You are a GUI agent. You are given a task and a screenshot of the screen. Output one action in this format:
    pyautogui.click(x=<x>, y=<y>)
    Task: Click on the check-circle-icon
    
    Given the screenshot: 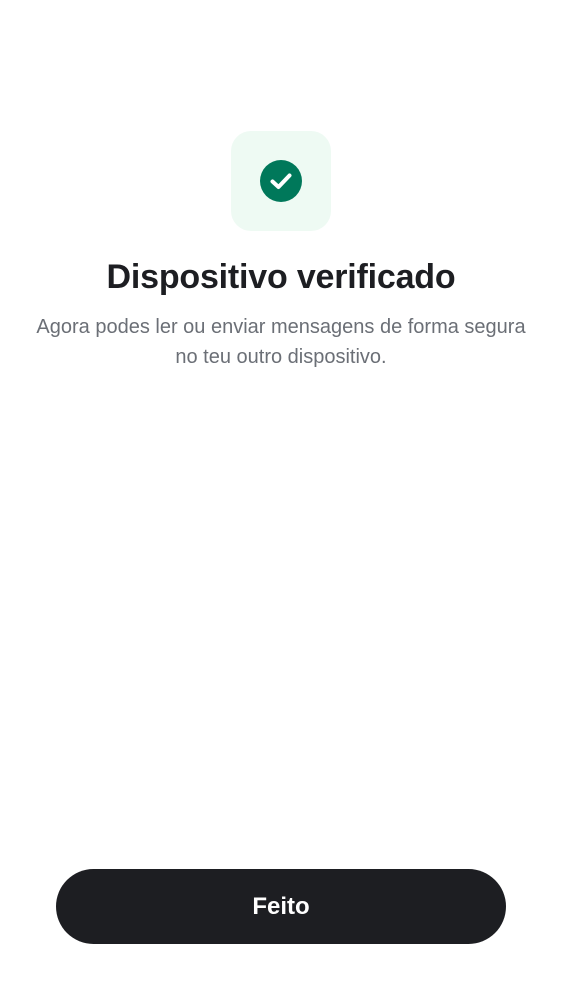 What is the action you would take?
    pyautogui.click(x=281, y=181)
    